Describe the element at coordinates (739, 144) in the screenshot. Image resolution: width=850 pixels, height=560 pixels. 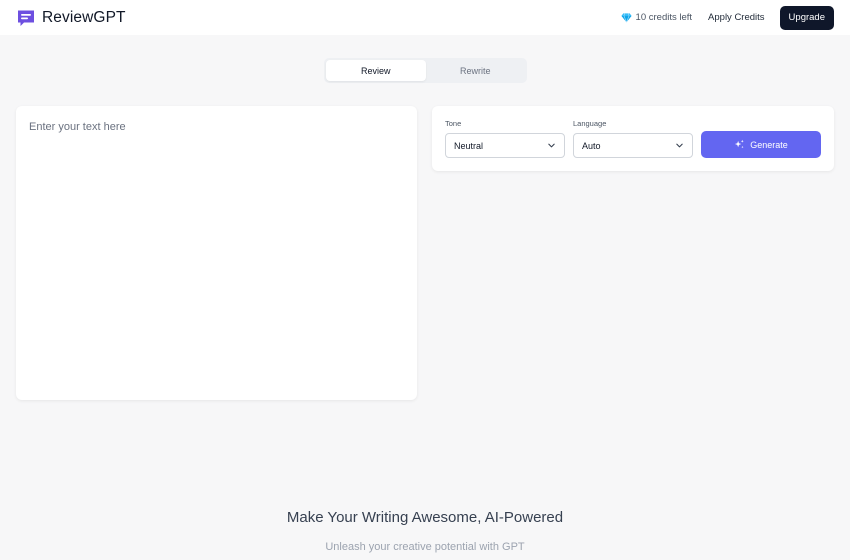
I see `sparkle-icon` at that location.